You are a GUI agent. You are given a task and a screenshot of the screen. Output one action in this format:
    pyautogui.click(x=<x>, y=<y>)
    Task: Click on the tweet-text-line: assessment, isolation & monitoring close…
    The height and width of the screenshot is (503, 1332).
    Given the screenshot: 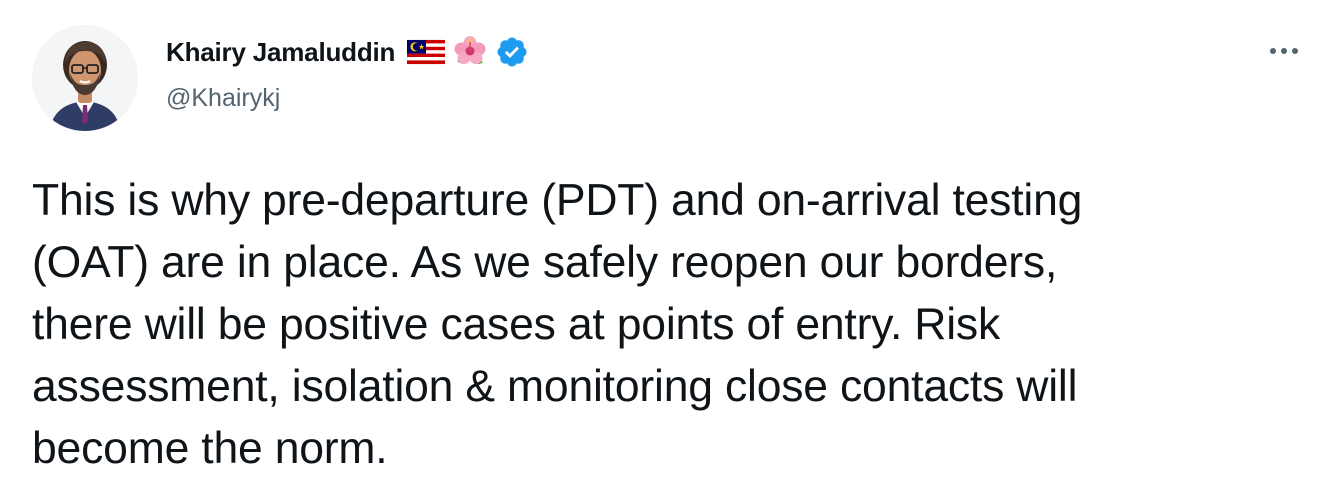 What is the action you would take?
    pyautogui.click(x=555, y=386)
    